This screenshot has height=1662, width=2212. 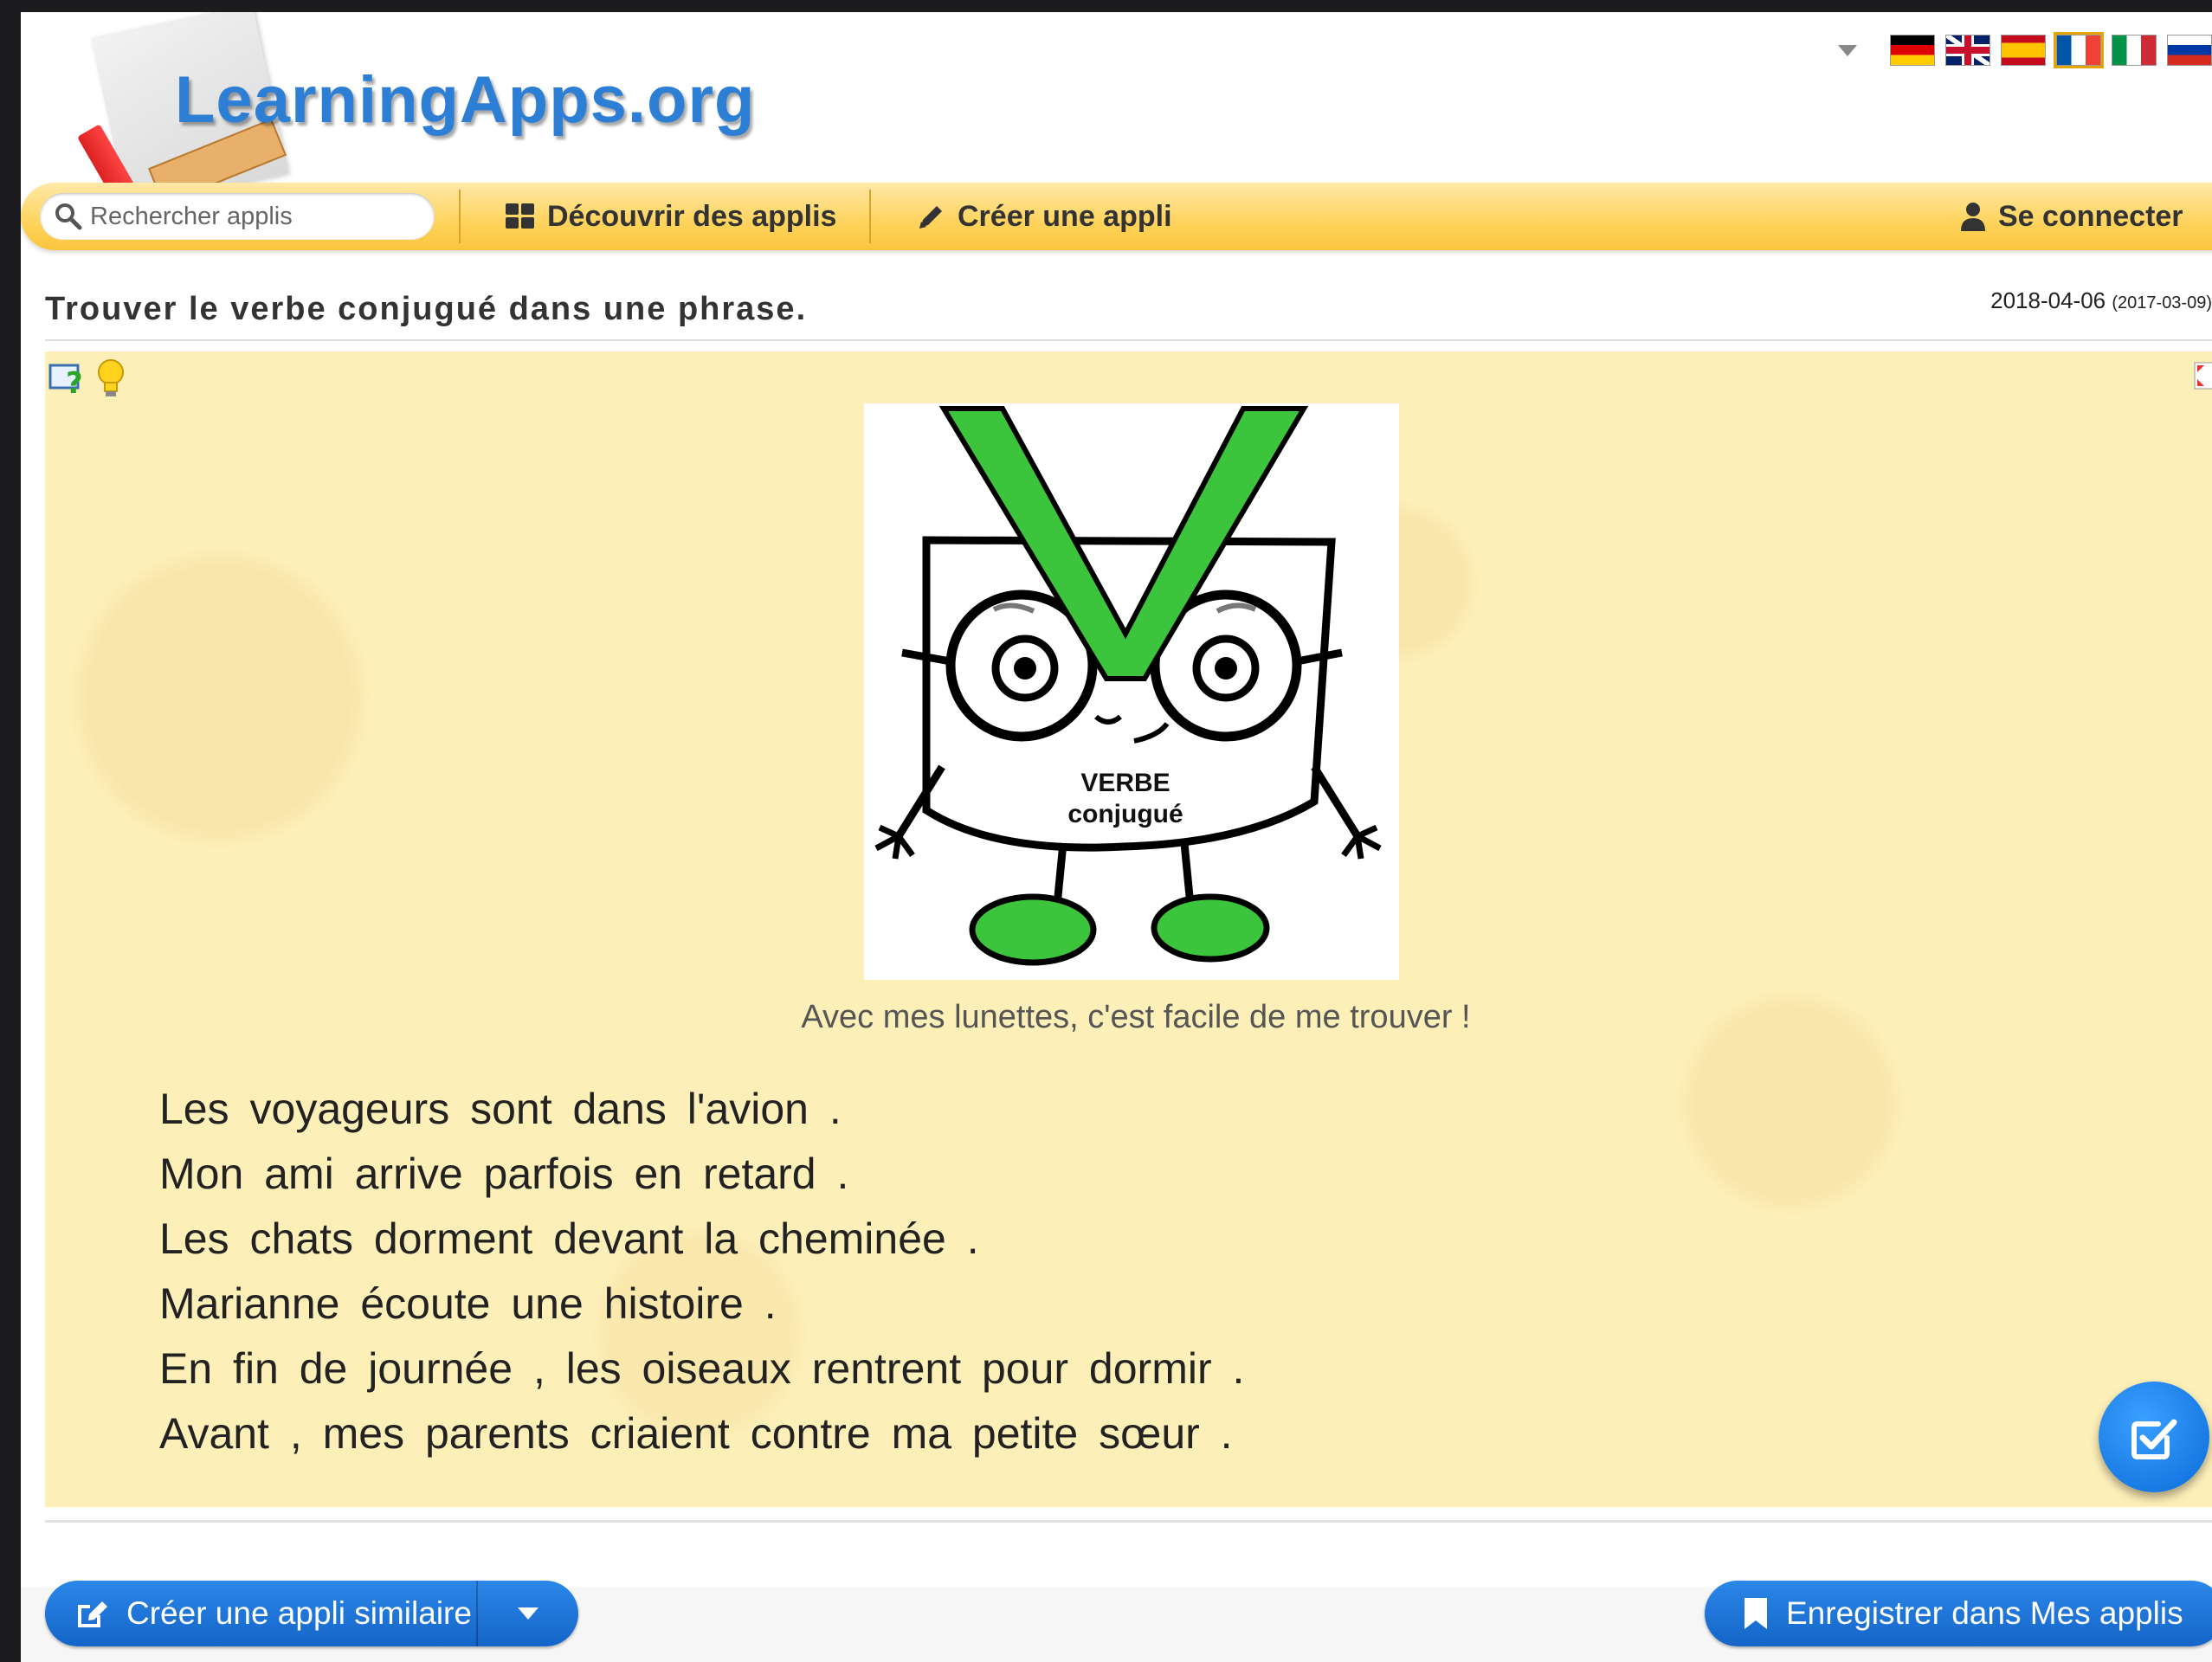 I want to click on discover-apps-label: Découvrir des applis, so click(x=692, y=216).